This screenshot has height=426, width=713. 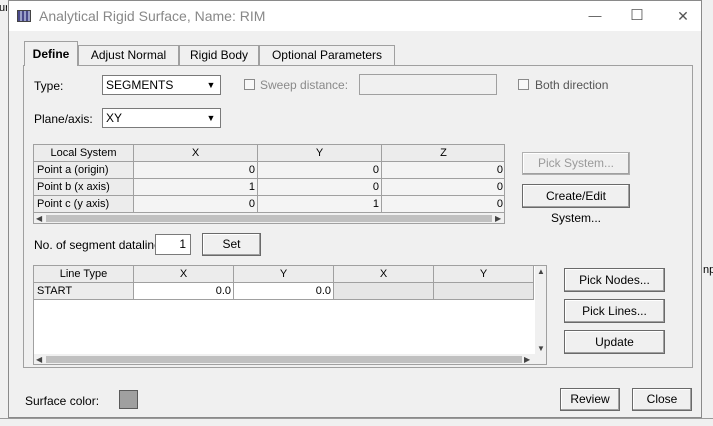 I want to click on line-table-vscroll: ▲ ▼, so click(x=540, y=310).